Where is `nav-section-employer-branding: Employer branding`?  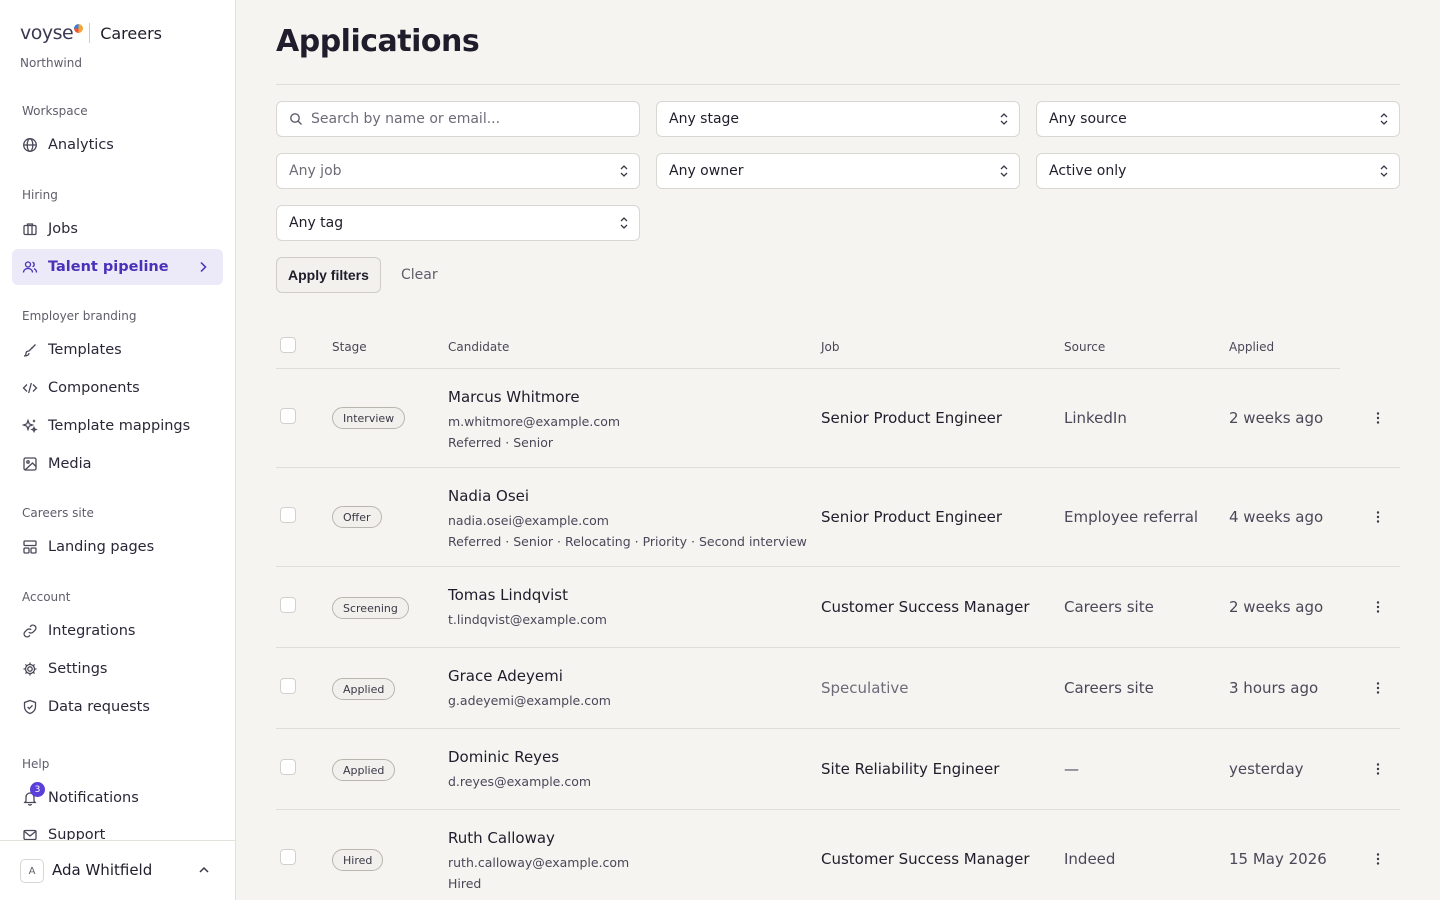
nav-section-employer-branding: Employer branding is located at coordinates (79, 316).